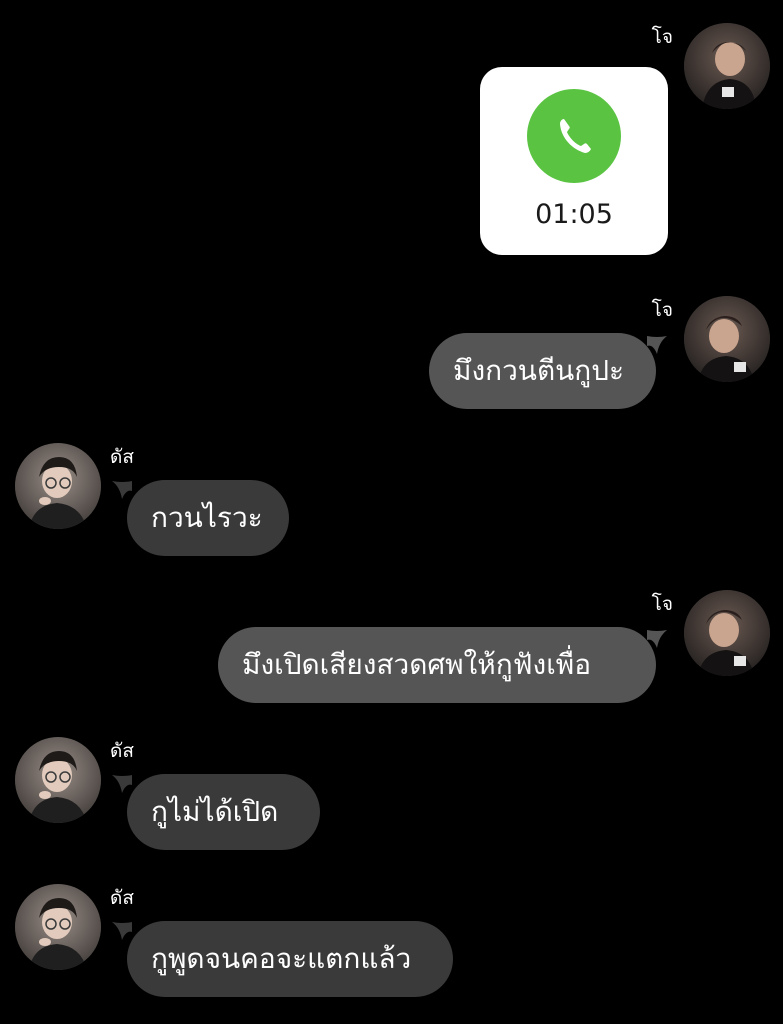 This screenshot has height=1024, width=783. I want to click on voice-call-card: 01:05, so click(574, 161).